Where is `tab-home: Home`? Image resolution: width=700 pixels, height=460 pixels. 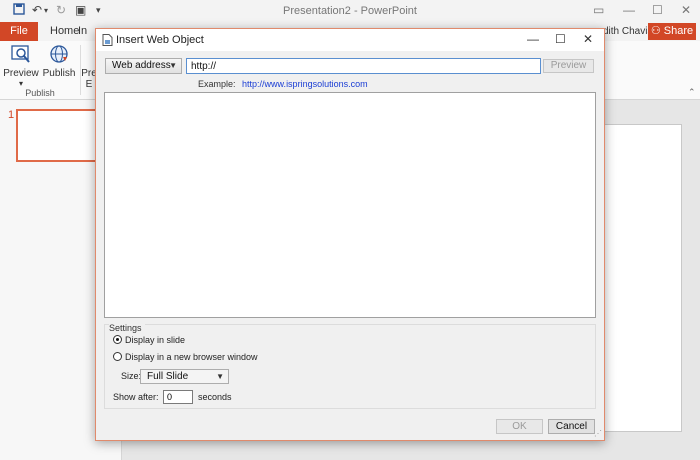 tab-home: Home is located at coordinates (64, 31).